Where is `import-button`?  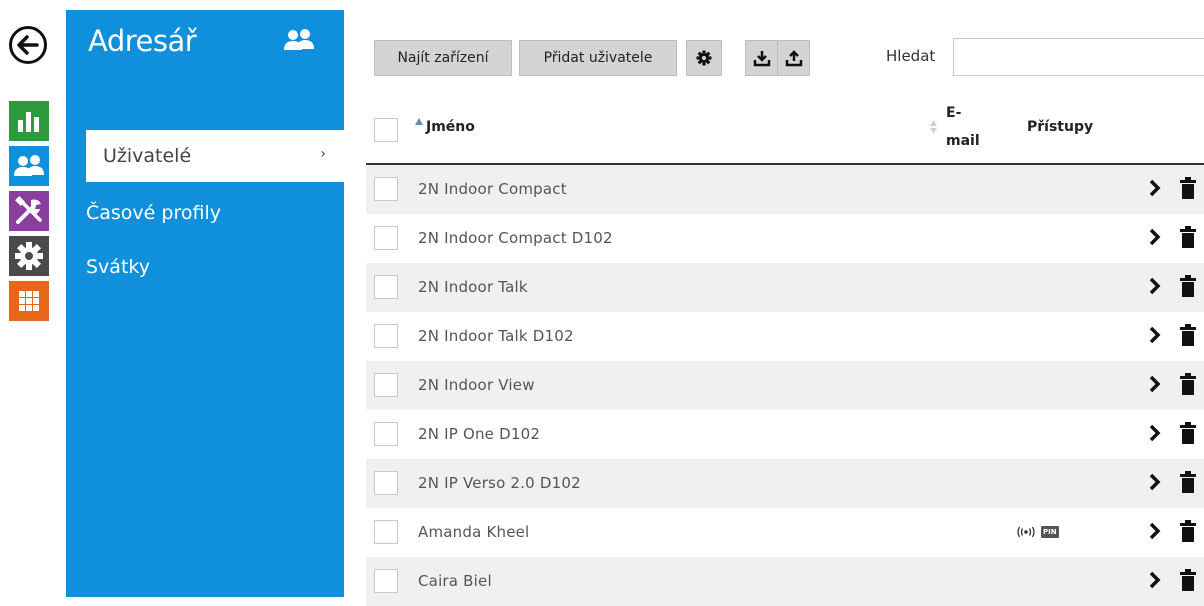 import-button is located at coordinates (761, 58).